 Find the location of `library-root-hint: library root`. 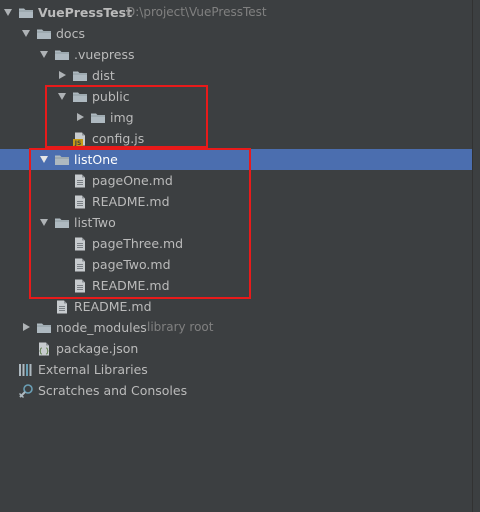

library-root-hint: library root is located at coordinates (180, 327).